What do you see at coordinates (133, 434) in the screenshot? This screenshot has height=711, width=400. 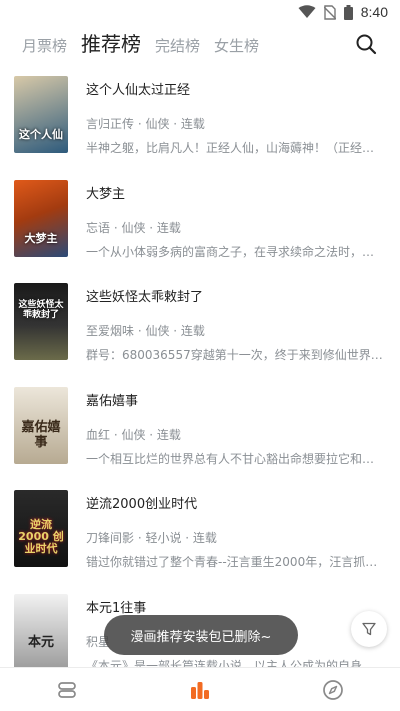 I see `book-meta: 血红 · 仙侠 · 连载` at bounding box center [133, 434].